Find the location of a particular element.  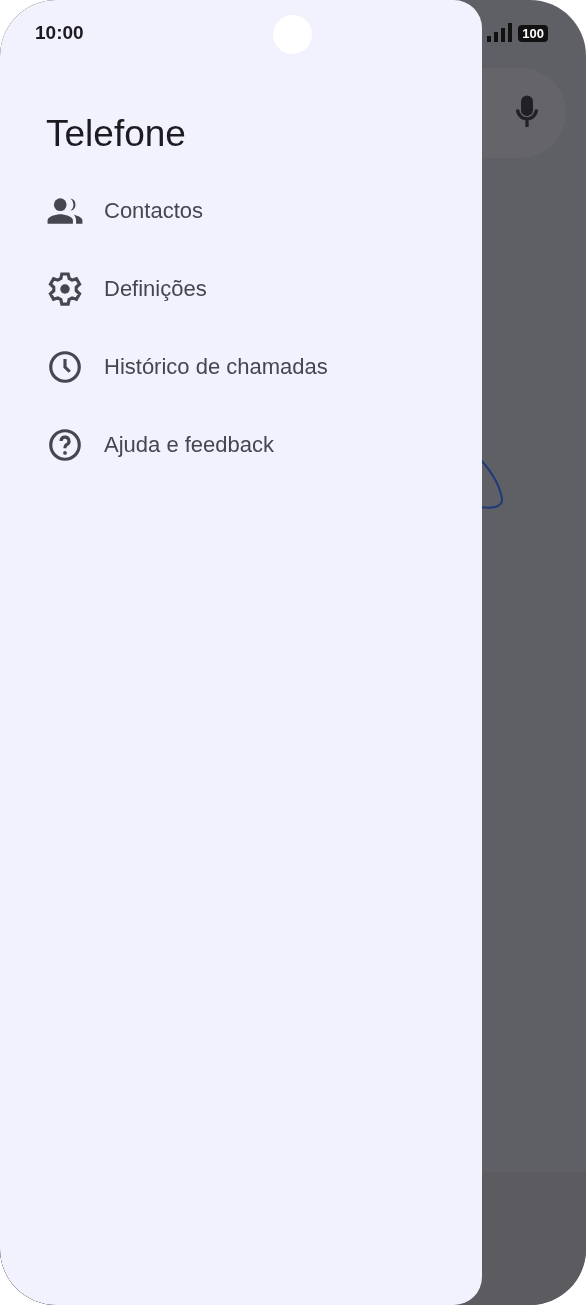

menu-item: Ajuda e feedback is located at coordinates (241, 445).